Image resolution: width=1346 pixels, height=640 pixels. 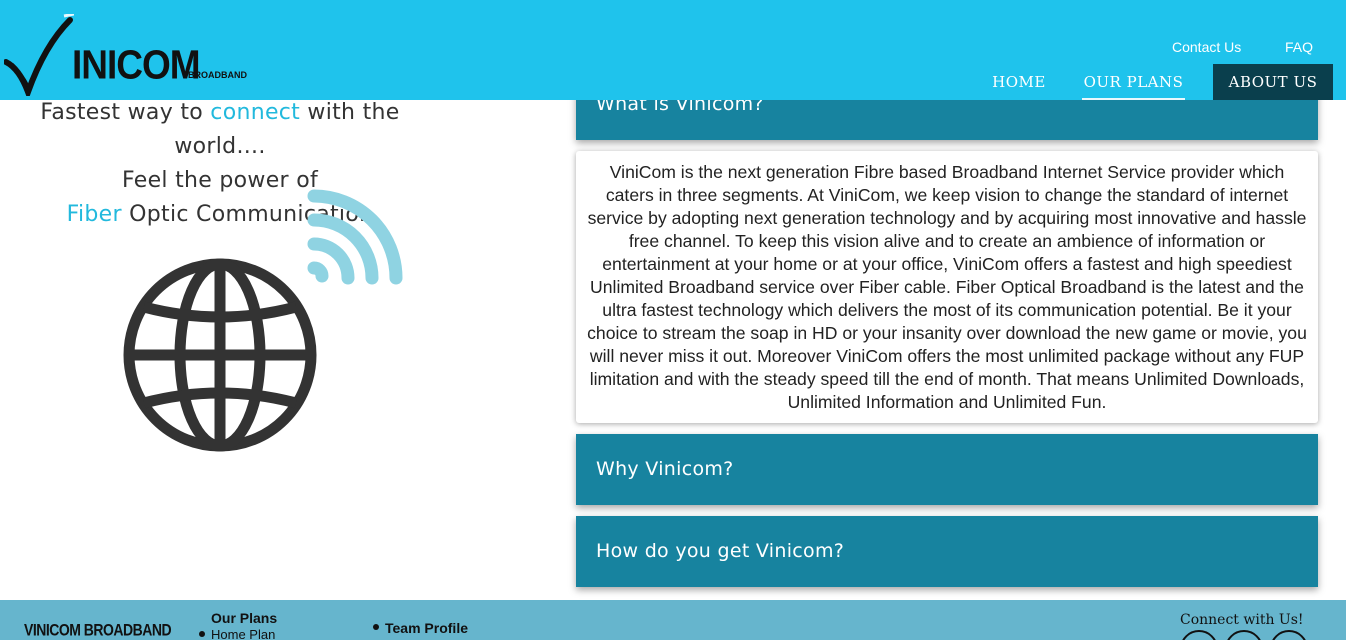 What do you see at coordinates (1133, 82) in the screenshot?
I see `nav-our-plans: OUR PLANS` at bounding box center [1133, 82].